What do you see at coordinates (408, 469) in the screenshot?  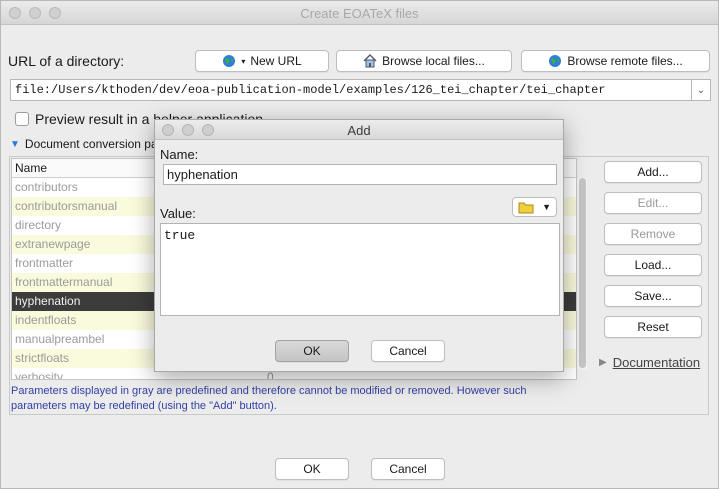 I see `cancel-button: Cancel` at bounding box center [408, 469].